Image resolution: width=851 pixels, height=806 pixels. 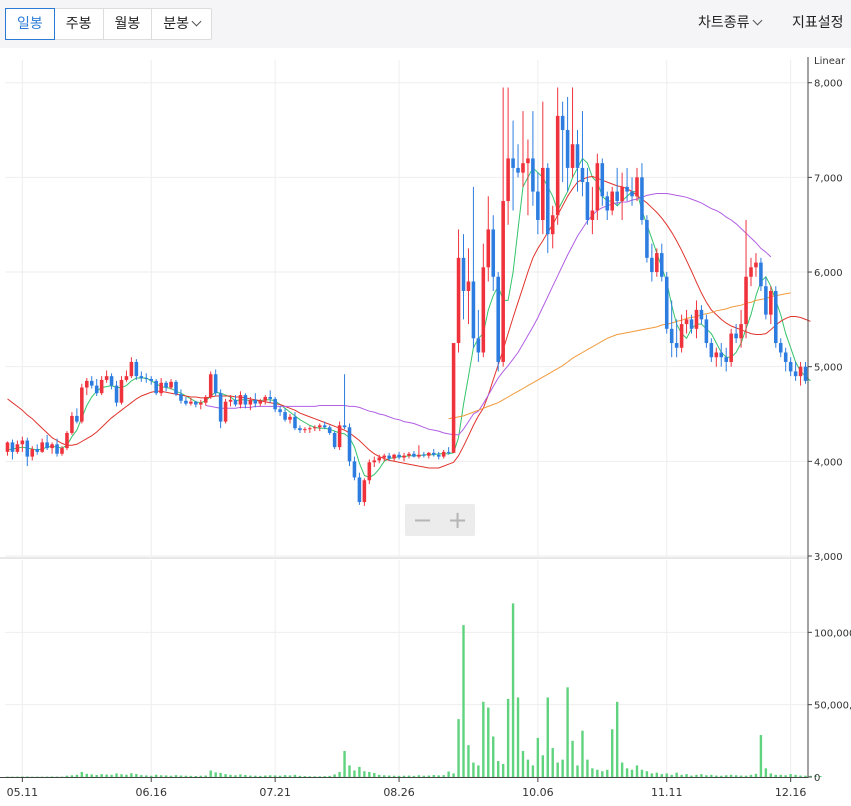 I want to click on price-tick-label: 6,000, so click(x=828, y=273).